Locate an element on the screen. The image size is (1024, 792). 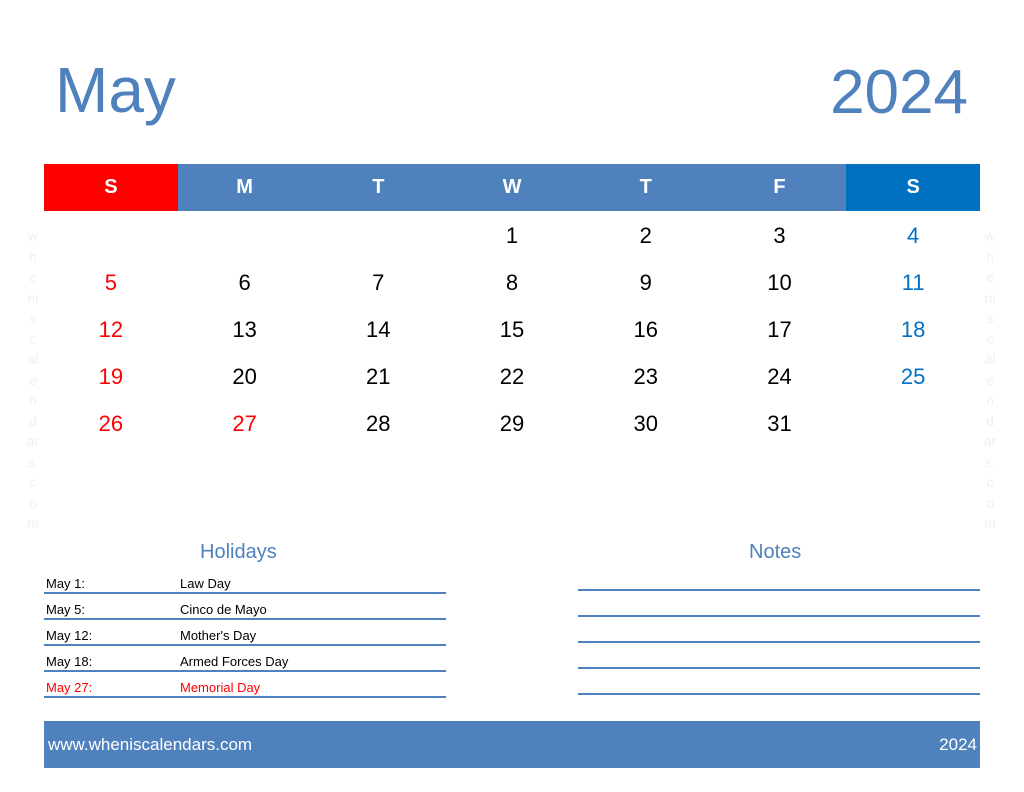
day-cell: 27 is located at coordinates (244, 423).